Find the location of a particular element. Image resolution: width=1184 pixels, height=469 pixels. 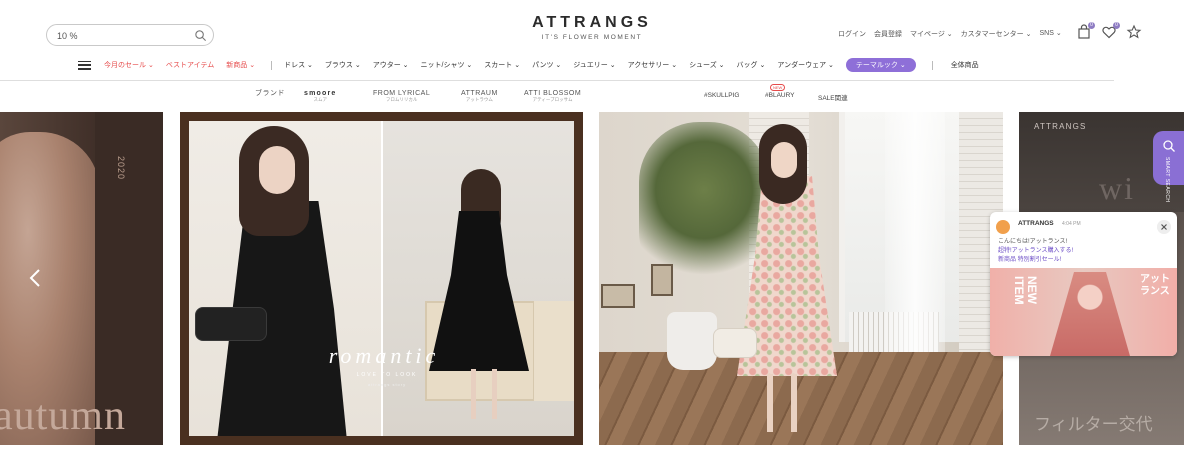

brand-subname: スムア is located at coordinates (320, 99).